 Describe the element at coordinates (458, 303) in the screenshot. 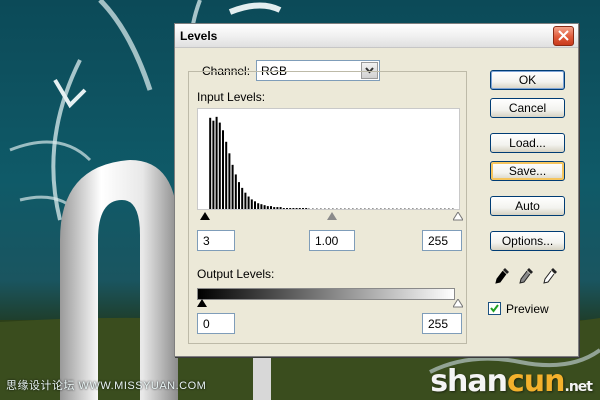

I see `output-white-slider` at that location.